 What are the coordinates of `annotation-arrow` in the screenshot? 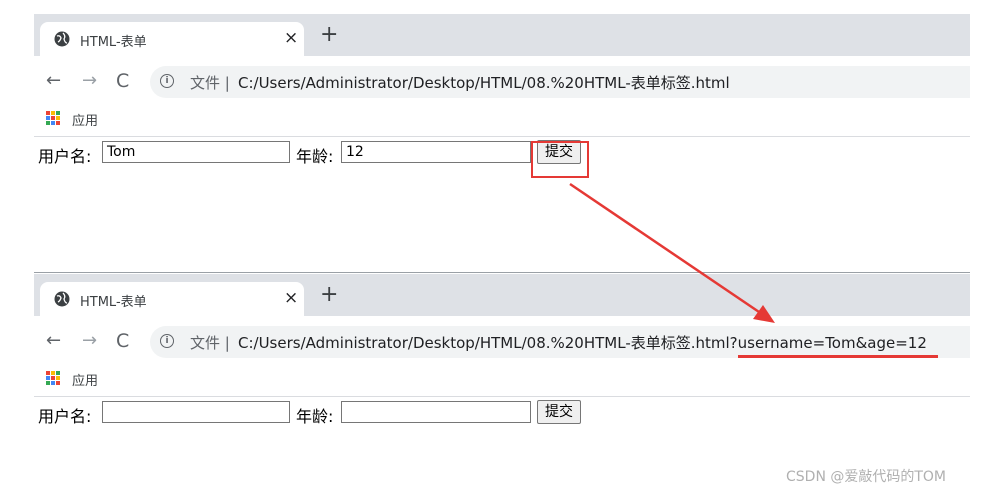 It's located at (672, 252).